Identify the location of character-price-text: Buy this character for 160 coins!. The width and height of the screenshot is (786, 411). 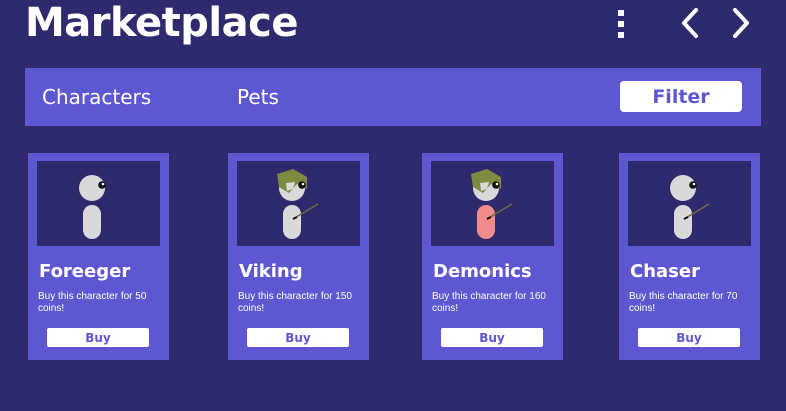
(489, 302).